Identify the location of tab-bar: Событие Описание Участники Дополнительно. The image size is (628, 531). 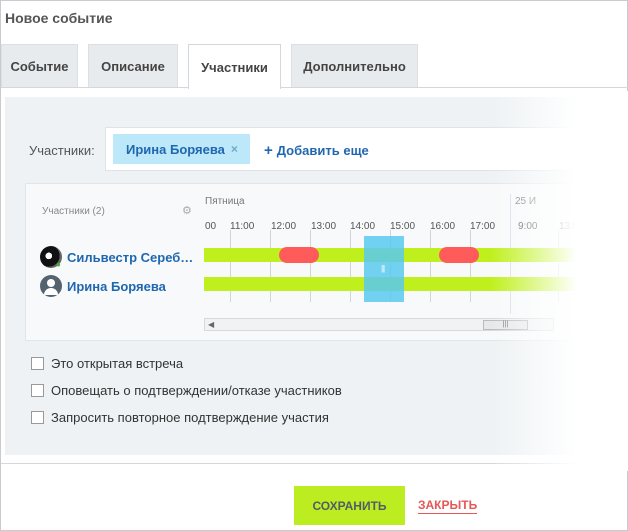
(314, 66).